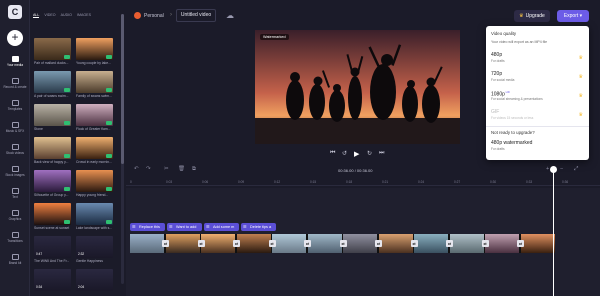  I want to click on rail-item: Stock videos, so click(15, 152).